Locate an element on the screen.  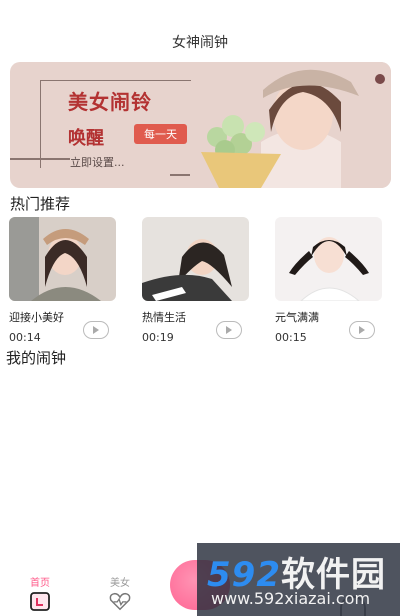
hot-item-card: 热情生活 00:19 is located at coordinates (195, 280).